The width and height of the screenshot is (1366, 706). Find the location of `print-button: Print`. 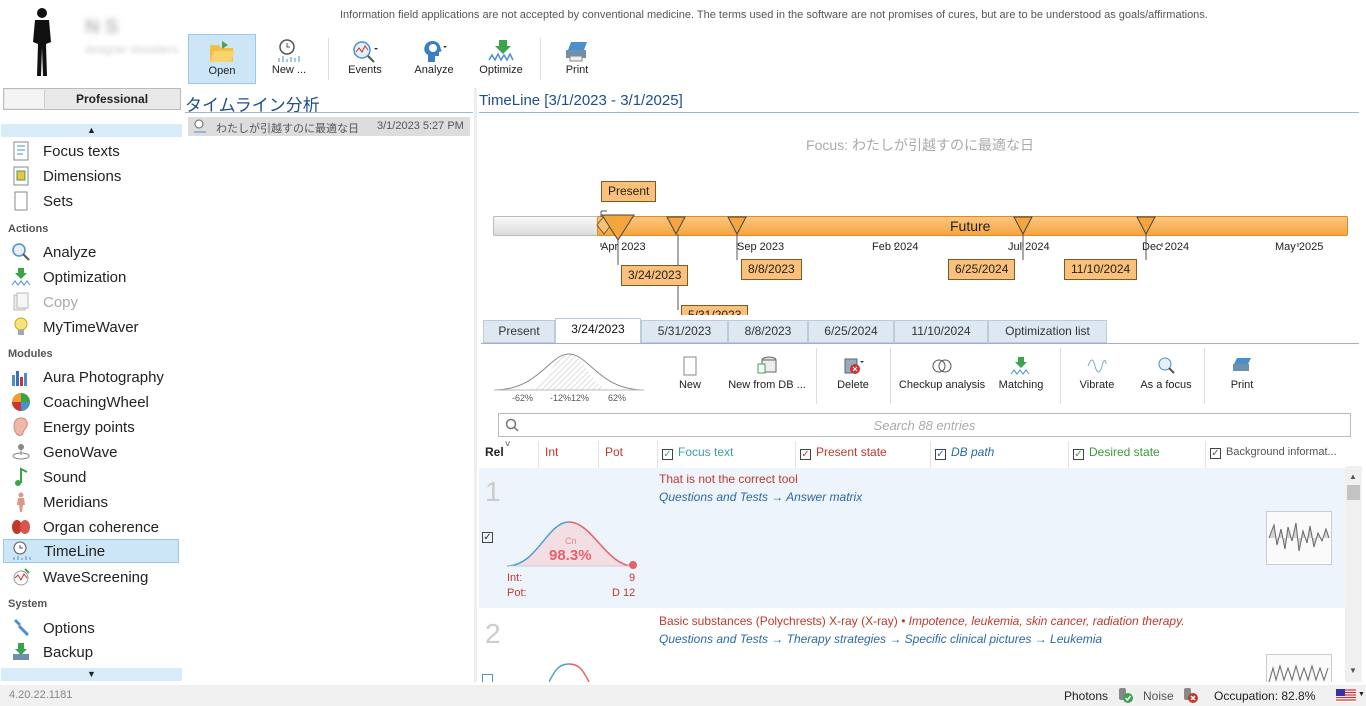

print-button: Print is located at coordinates (577, 59).